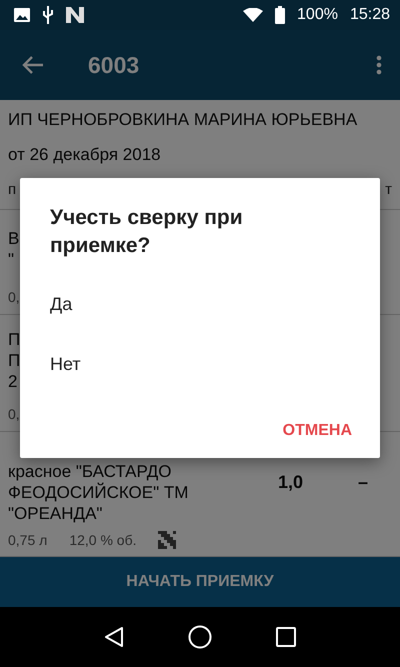 The width and height of the screenshot is (400, 667). Describe the element at coordinates (167, 540) in the screenshot. I see `barcode-icon` at that location.